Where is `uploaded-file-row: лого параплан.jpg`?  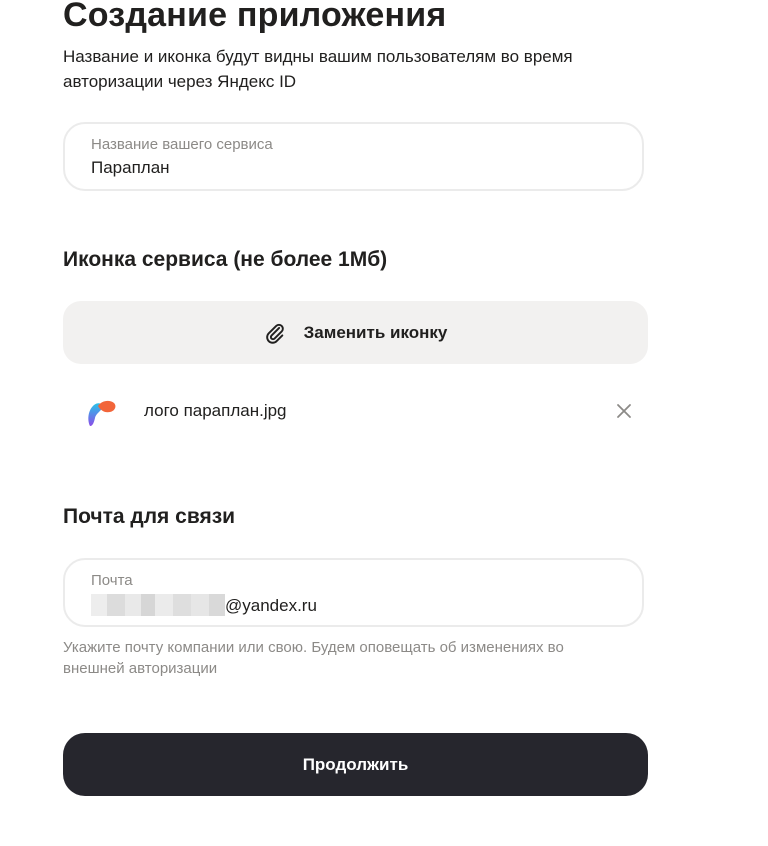 uploaded-file-row: лого параплан.jpg is located at coordinates (353, 412).